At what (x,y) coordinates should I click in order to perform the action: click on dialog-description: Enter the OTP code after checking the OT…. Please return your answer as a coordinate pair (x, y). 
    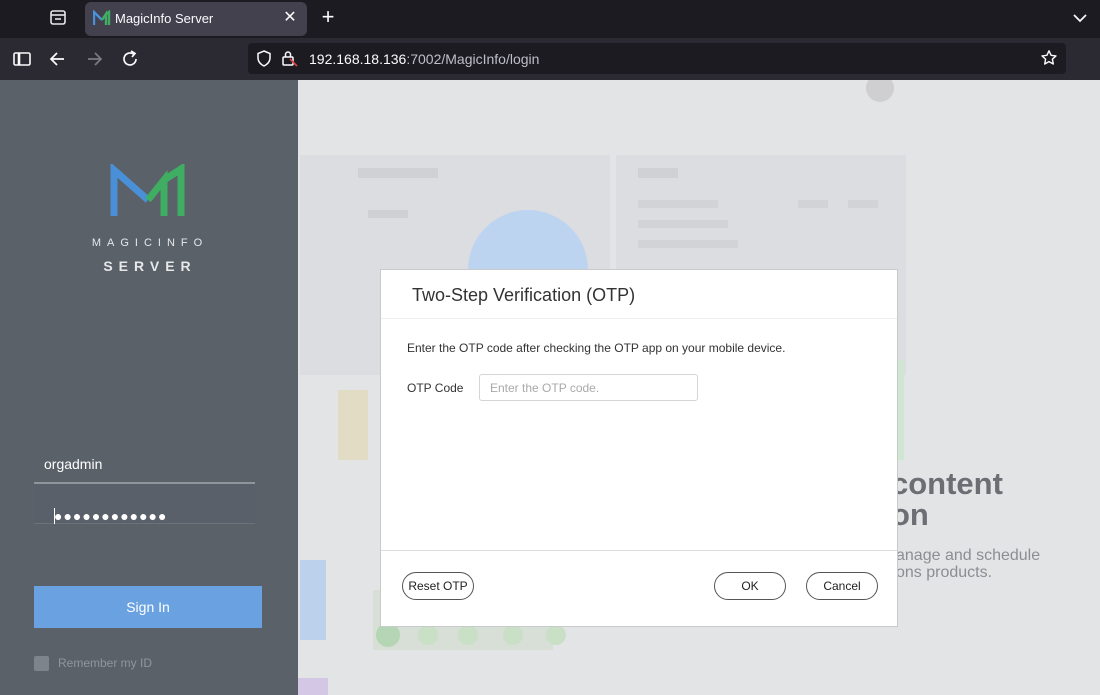
    Looking at the image, I should click on (596, 348).